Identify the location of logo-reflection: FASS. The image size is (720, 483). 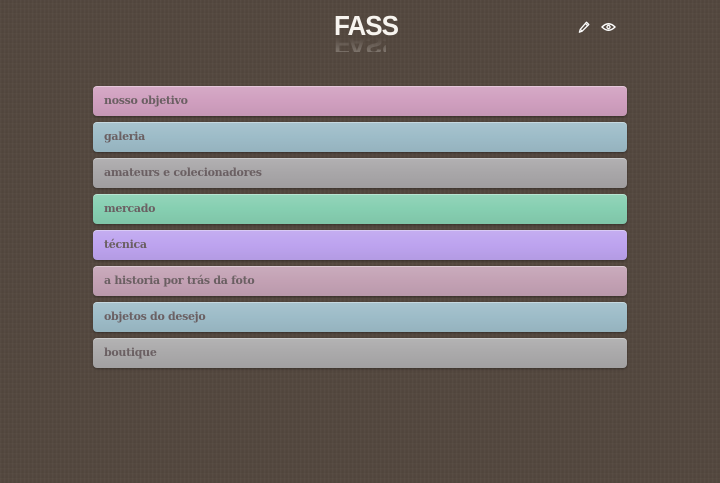
(360, 45).